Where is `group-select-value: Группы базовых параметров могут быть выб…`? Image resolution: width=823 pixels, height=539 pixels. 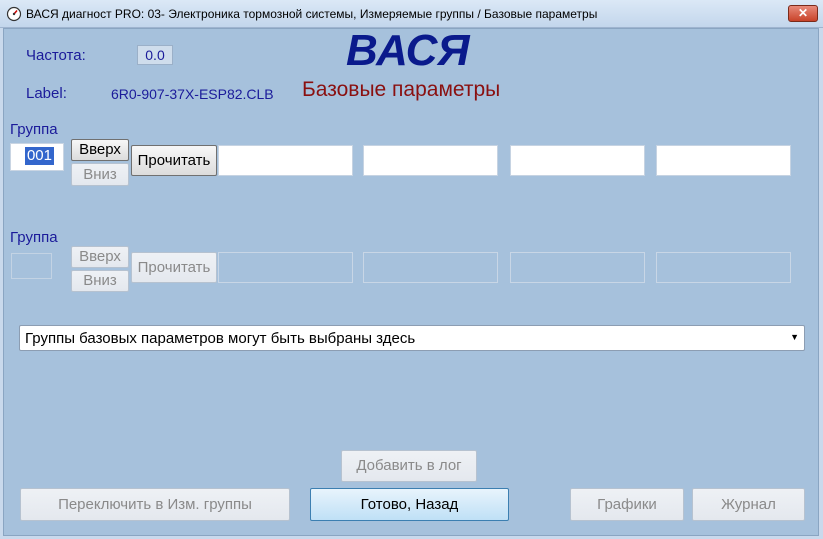
group-select-value: Группы базовых параметров могут быть выб… is located at coordinates (220, 338).